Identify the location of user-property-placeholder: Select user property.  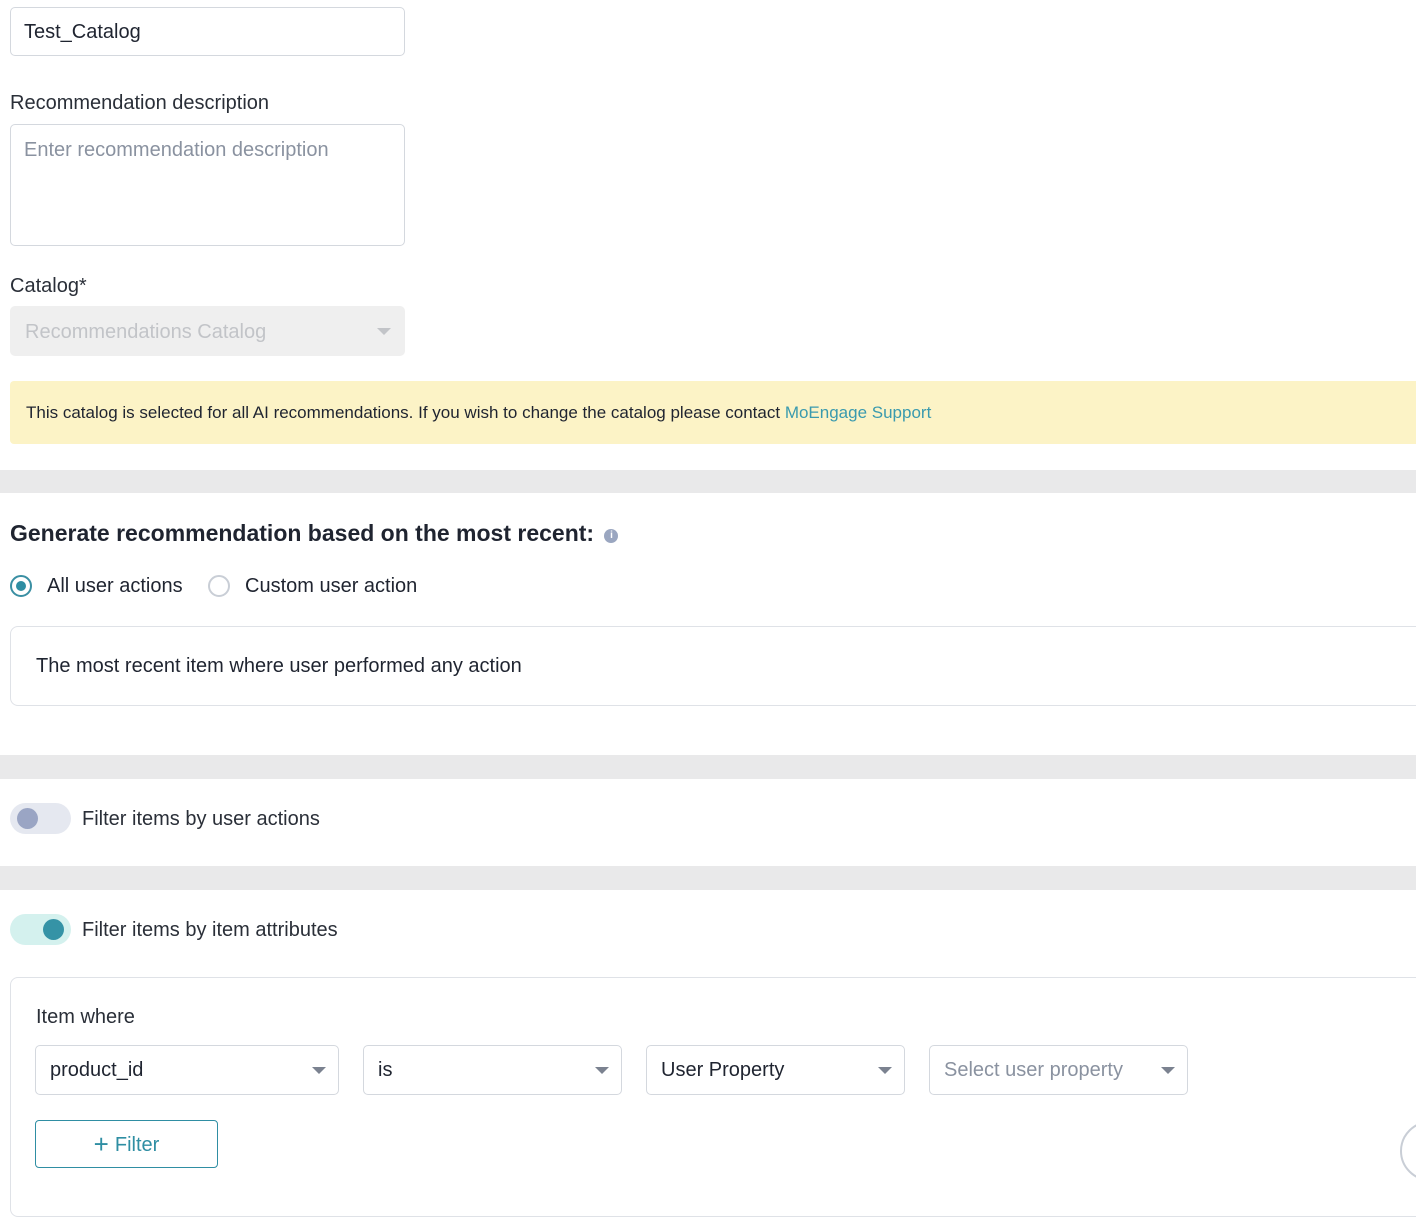
(1033, 1070).